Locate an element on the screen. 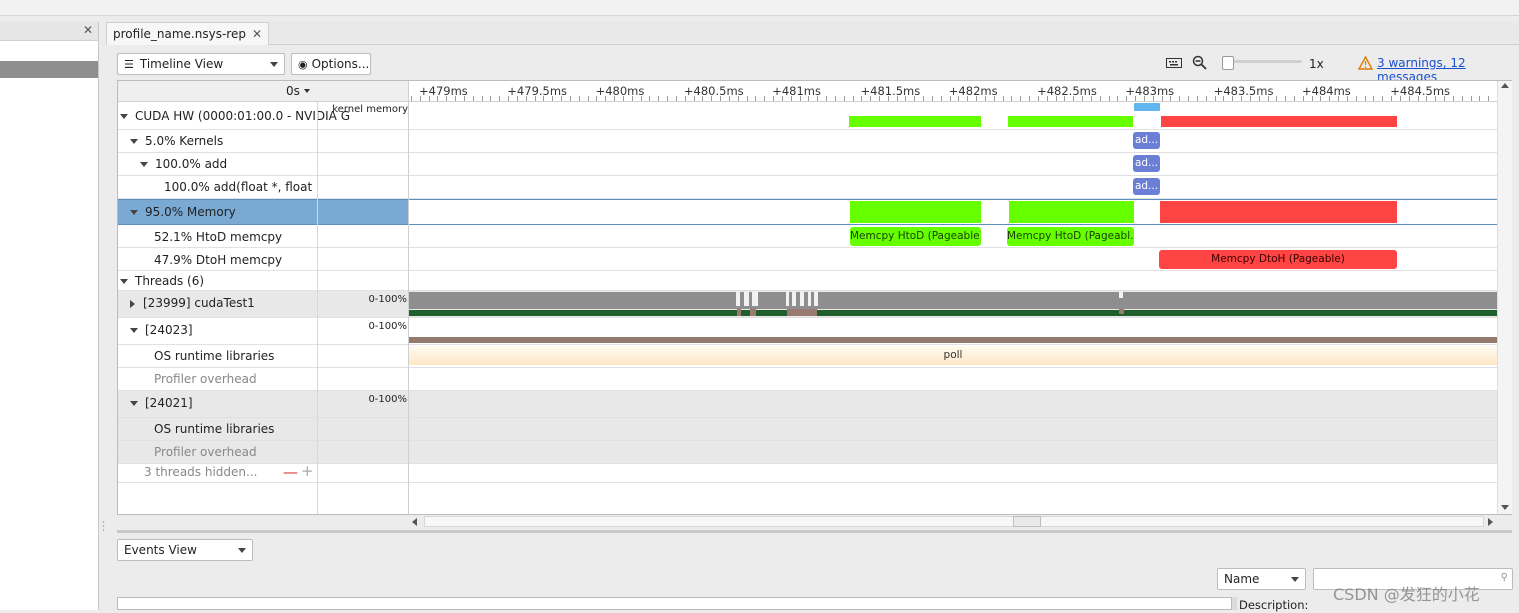 The height and width of the screenshot is (613, 1519). row-threads: Threads (6) is located at coordinates (808, 281).